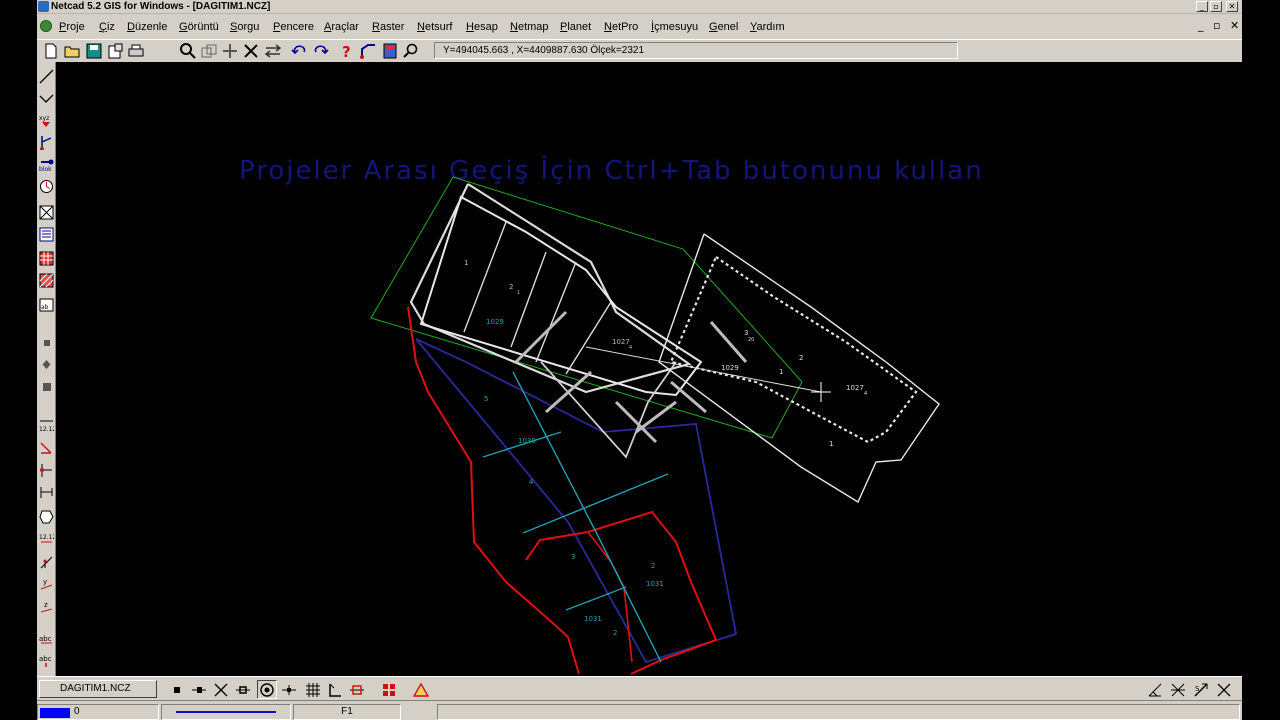 The height and width of the screenshot is (720, 1280). What do you see at coordinates (518, 293) in the screenshot?
I see `parcel-subscript: 1` at bounding box center [518, 293].